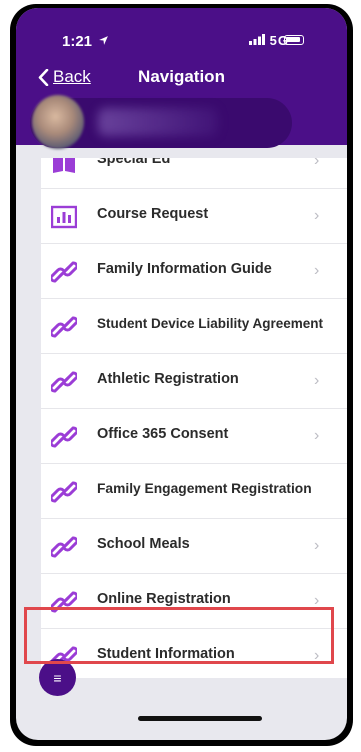 The height and width of the screenshot is (752, 361). I want to click on page-title: Navigation, so click(181, 76).